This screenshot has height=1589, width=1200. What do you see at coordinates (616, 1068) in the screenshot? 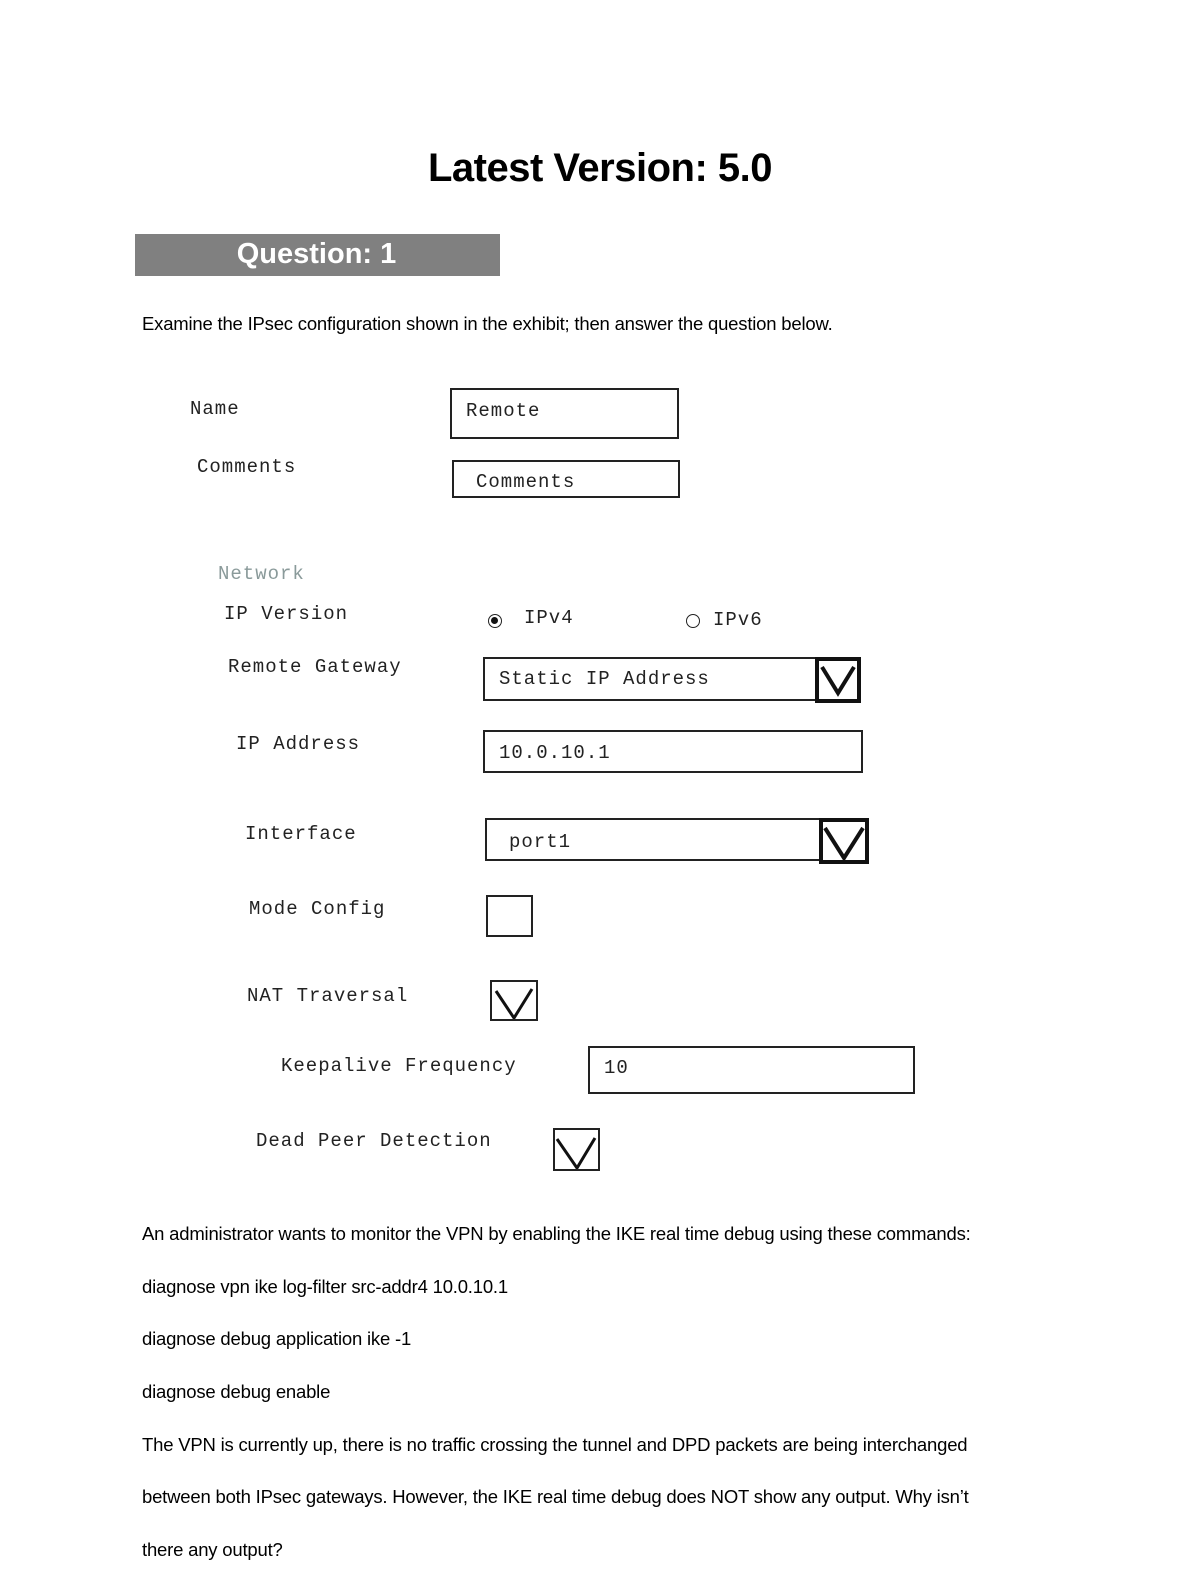
I see `keepalive-frequency-value: 10` at bounding box center [616, 1068].